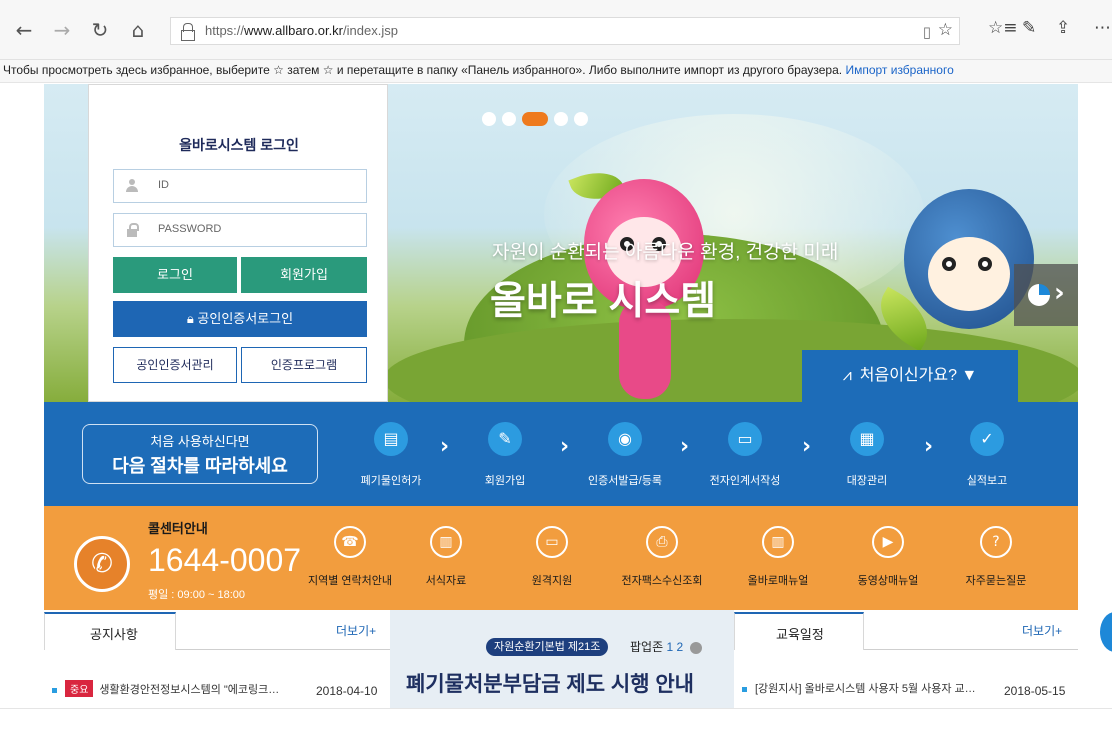  Describe the element at coordinates (945, 30) in the screenshot. I see `star-icon: ☆` at that location.